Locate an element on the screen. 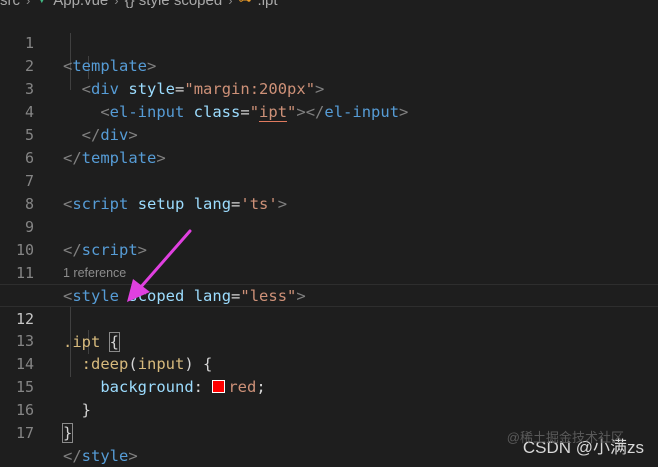  watermark: @稀土掘金技术社区 CSDN @小满zs is located at coordinates (575, 444).